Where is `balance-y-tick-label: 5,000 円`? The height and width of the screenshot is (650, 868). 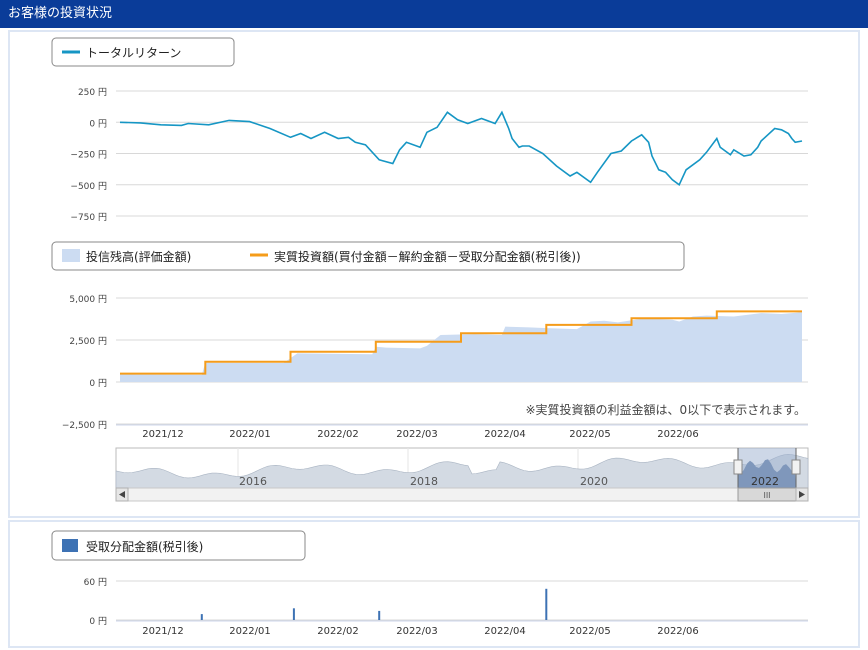 balance-y-tick-label: 5,000 円 is located at coordinates (88, 299).